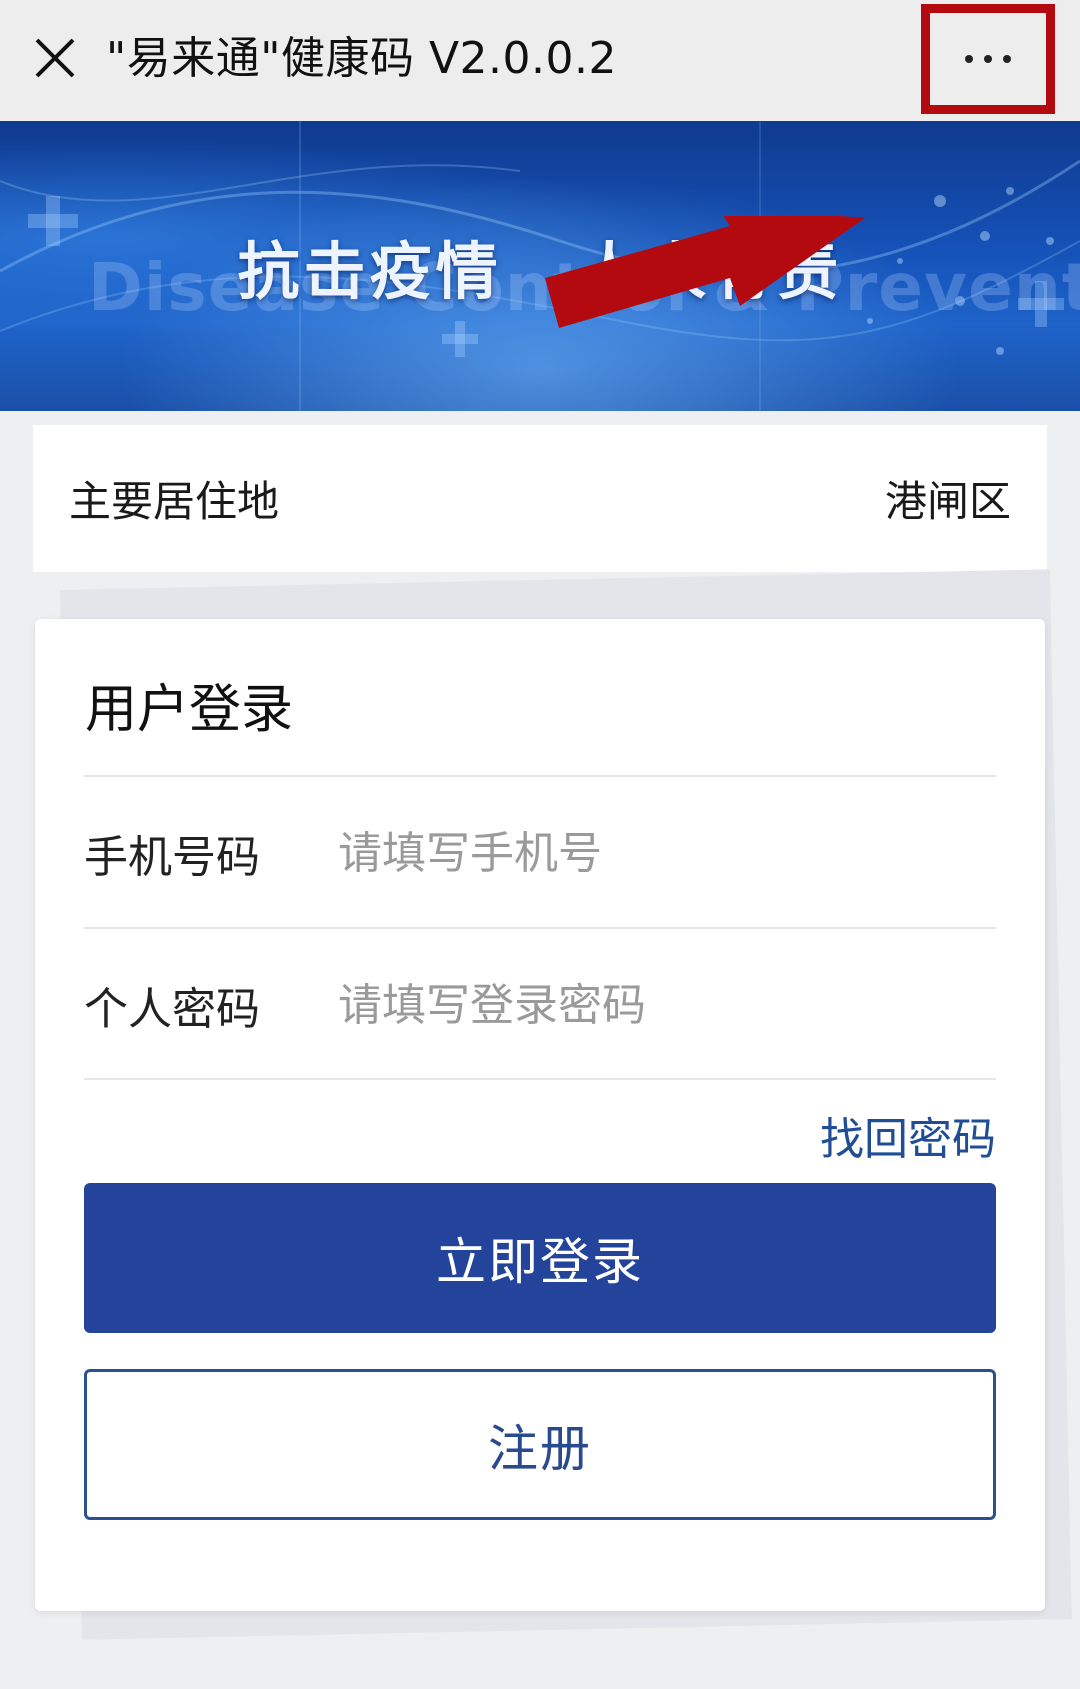 This screenshot has height=1689, width=1080. What do you see at coordinates (540, 1444) in the screenshot?
I see `register-button: 注册` at bounding box center [540, 1444].